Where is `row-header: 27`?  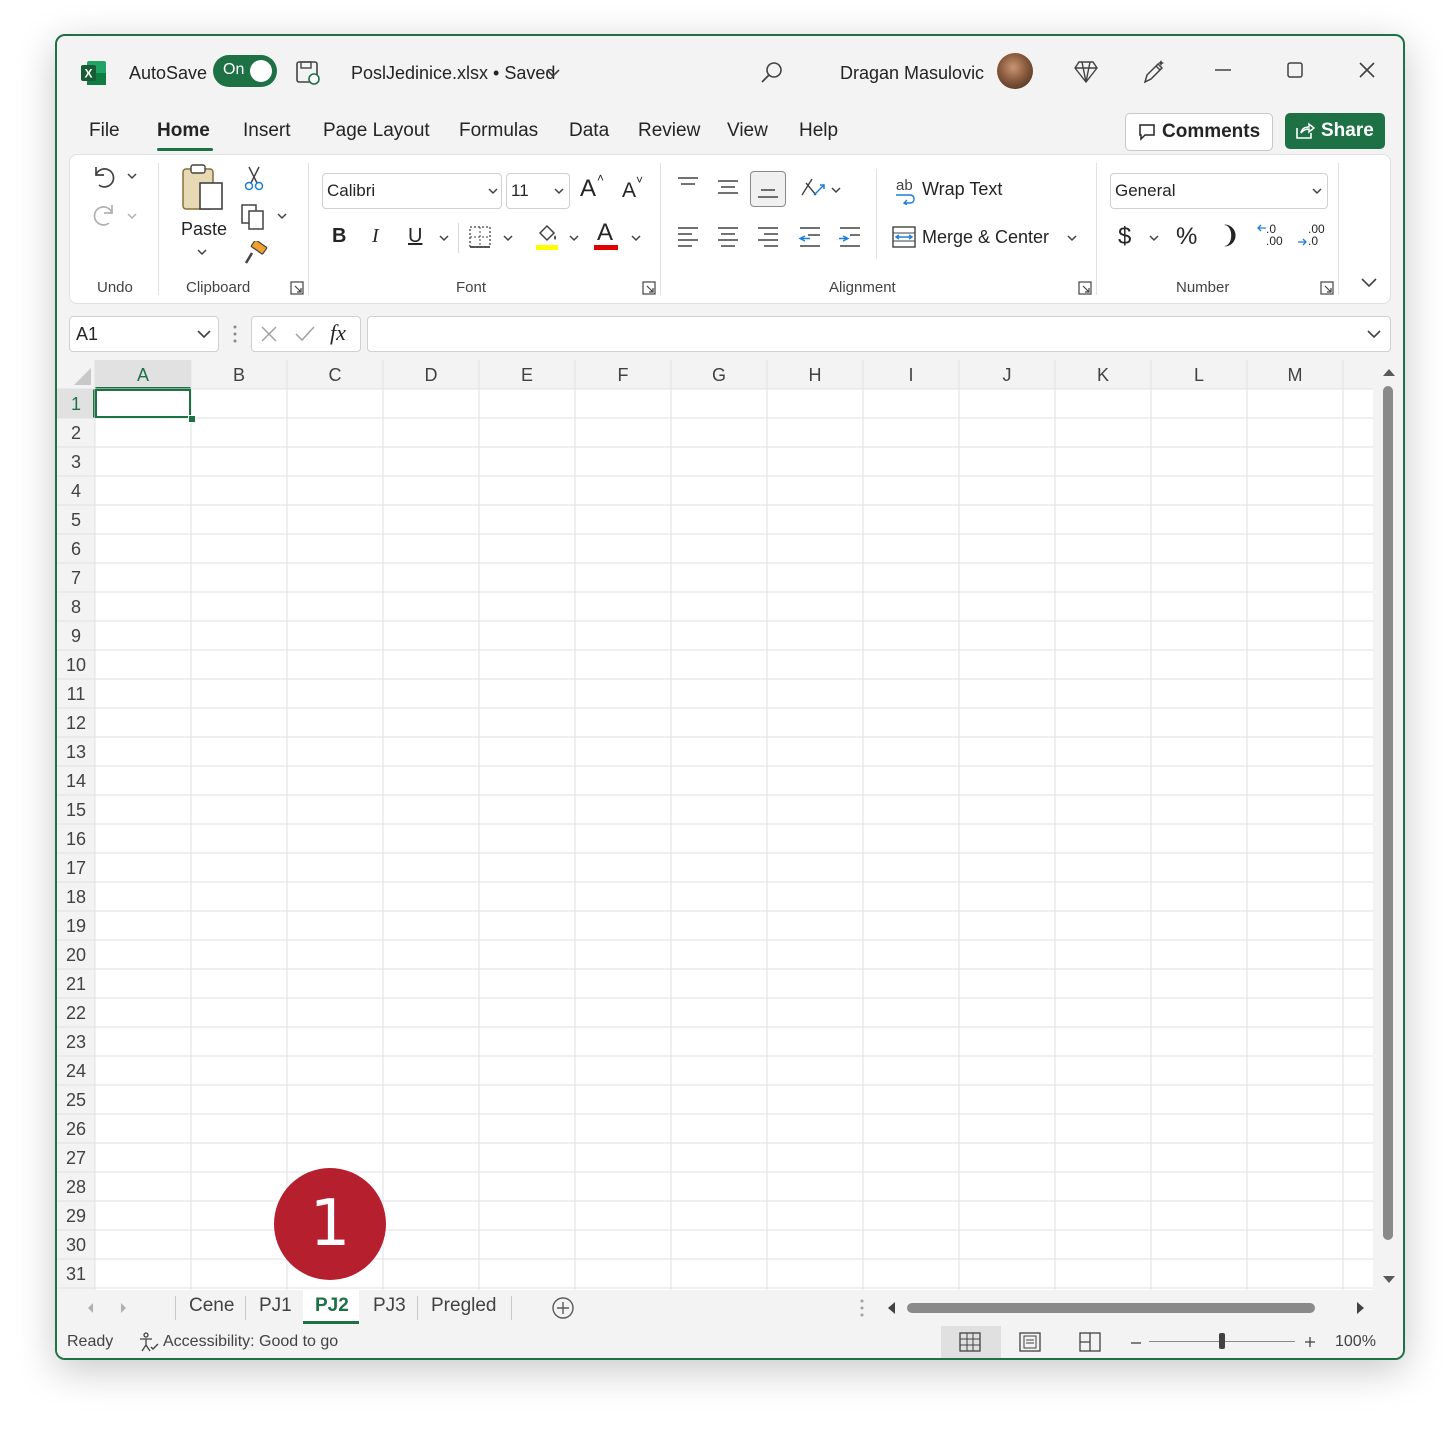 row-header: 27 is located at coordinates (76, 1157).